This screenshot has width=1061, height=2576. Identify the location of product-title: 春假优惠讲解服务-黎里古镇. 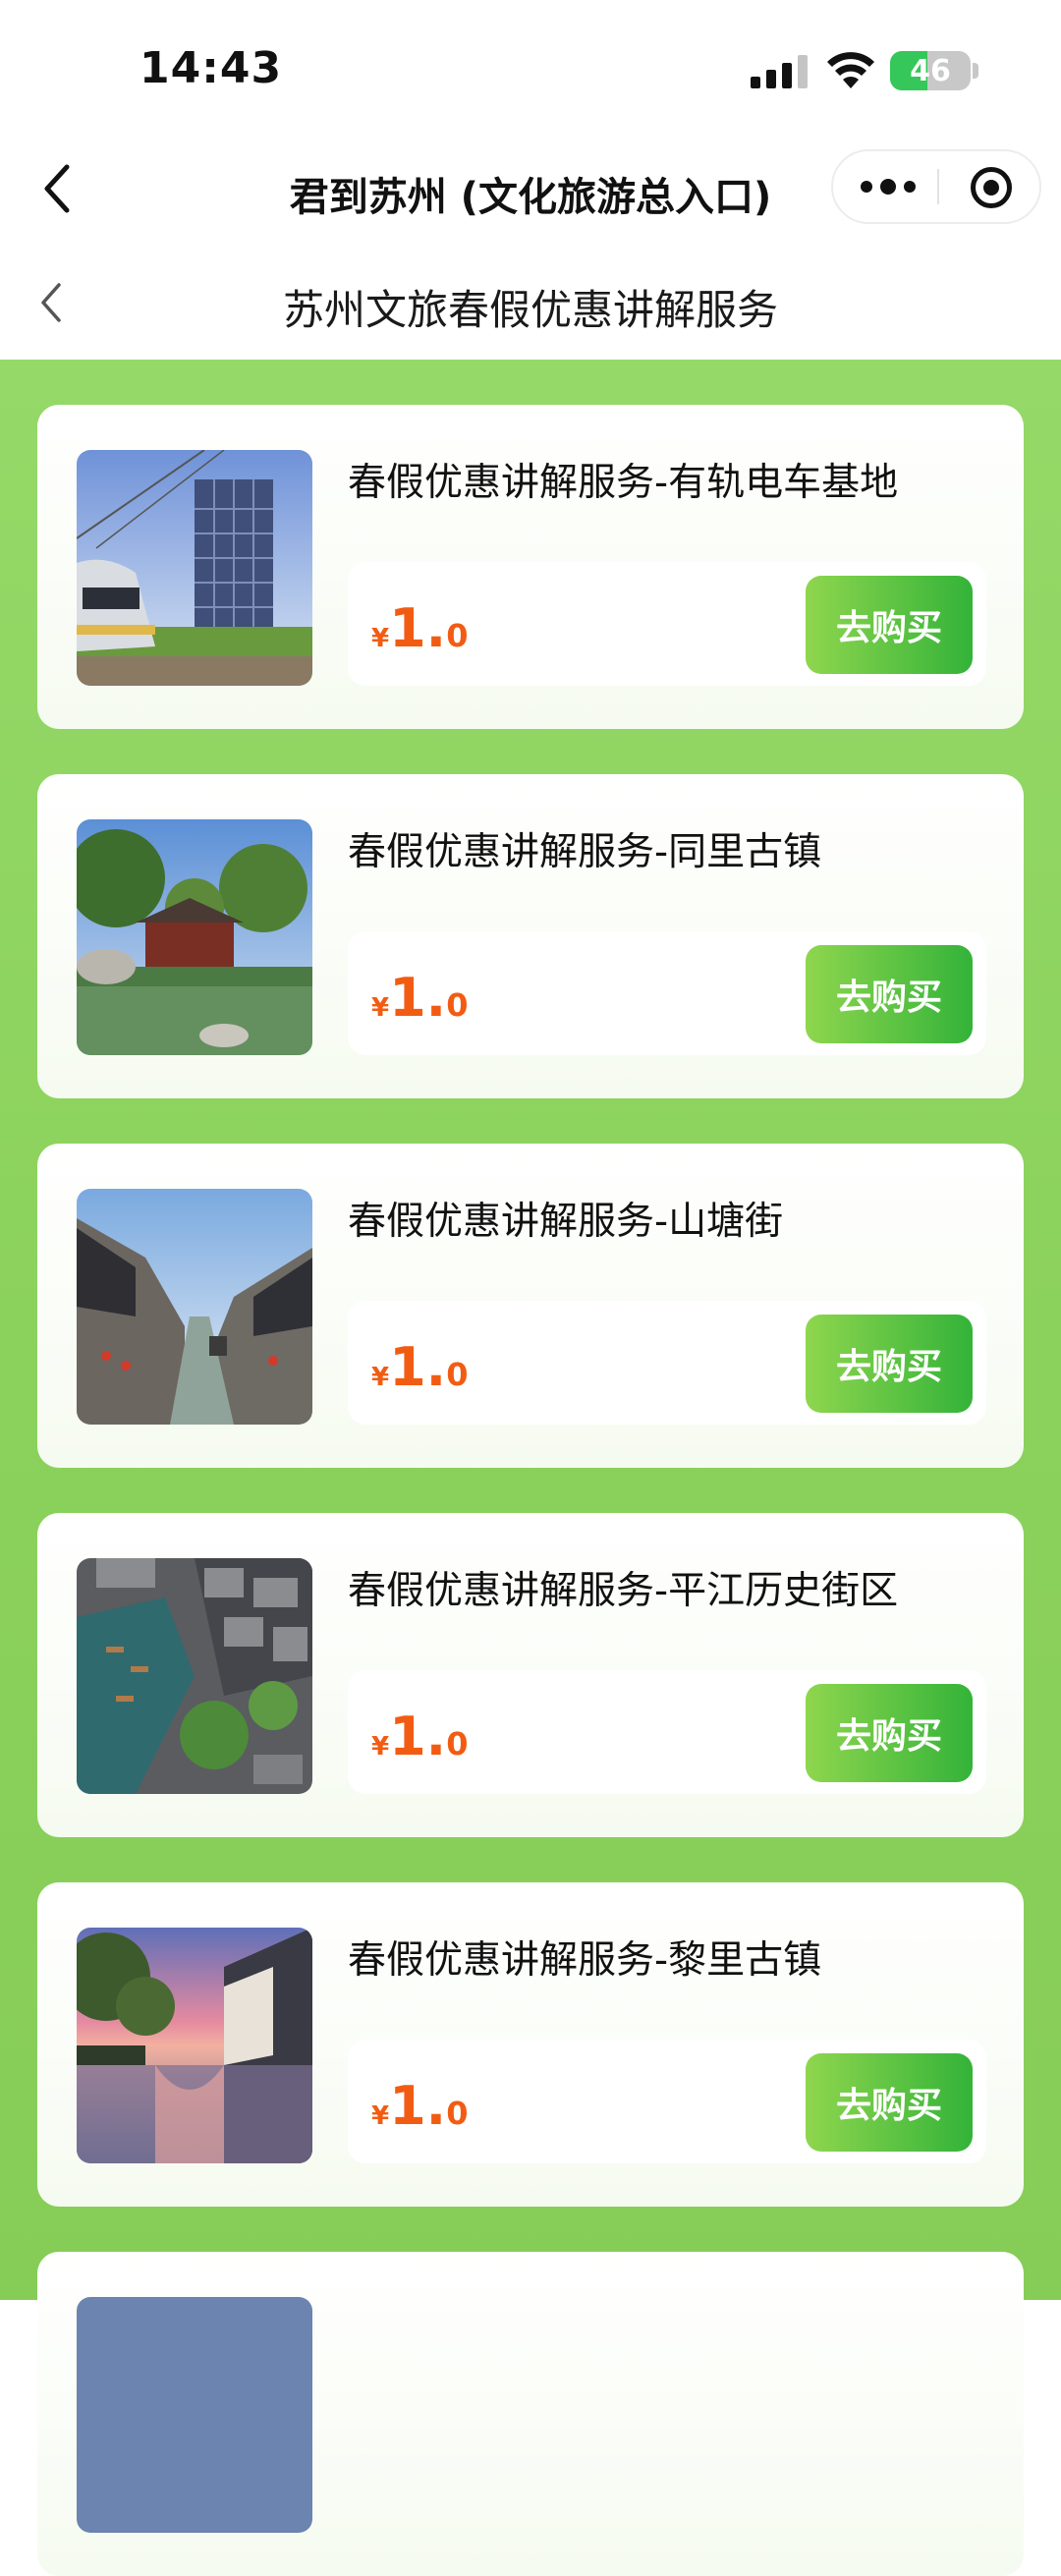
(584, 1957).